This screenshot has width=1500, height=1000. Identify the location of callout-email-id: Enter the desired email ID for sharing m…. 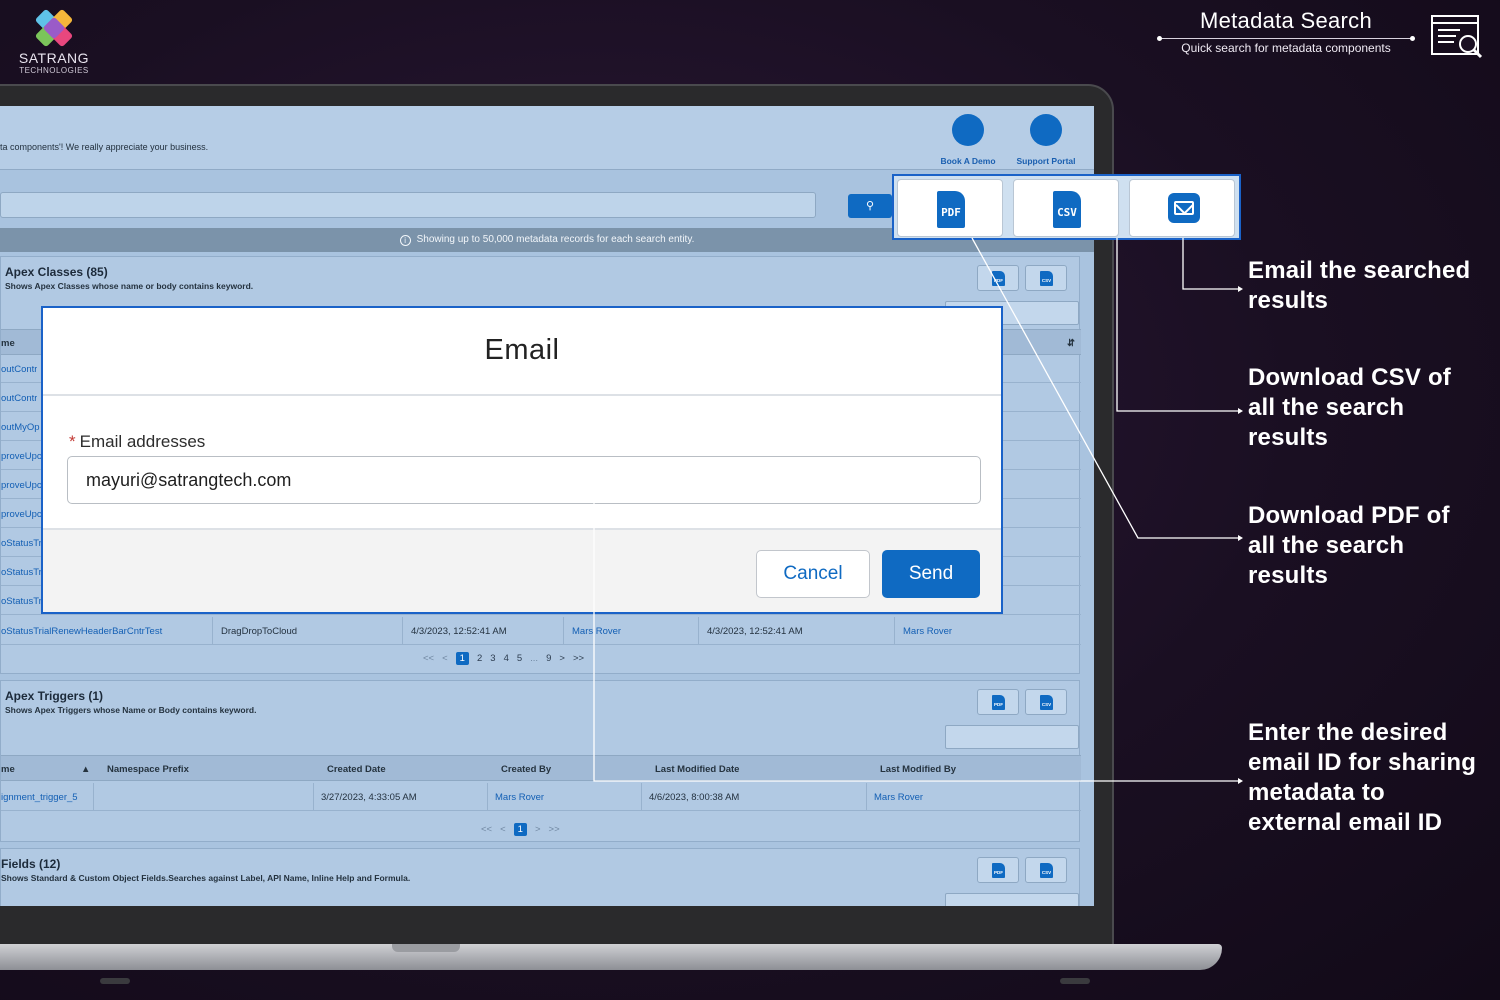
(1362, 778).